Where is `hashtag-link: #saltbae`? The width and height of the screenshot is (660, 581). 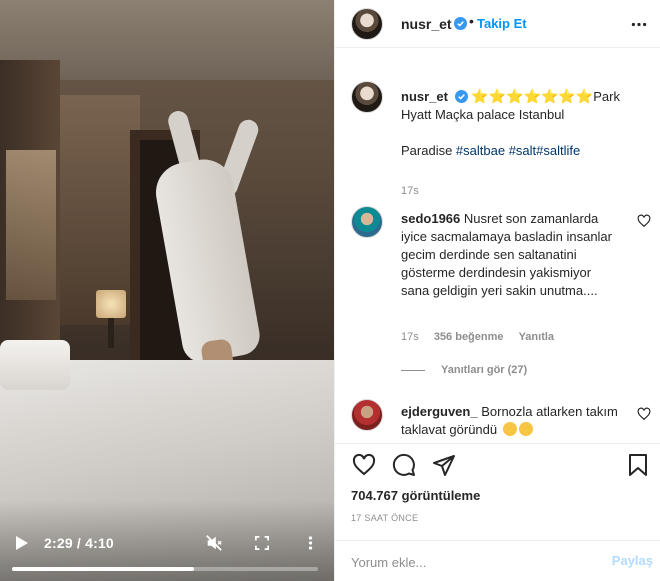
hashtag-link: #saltbae is located at coordinates (480, 150).